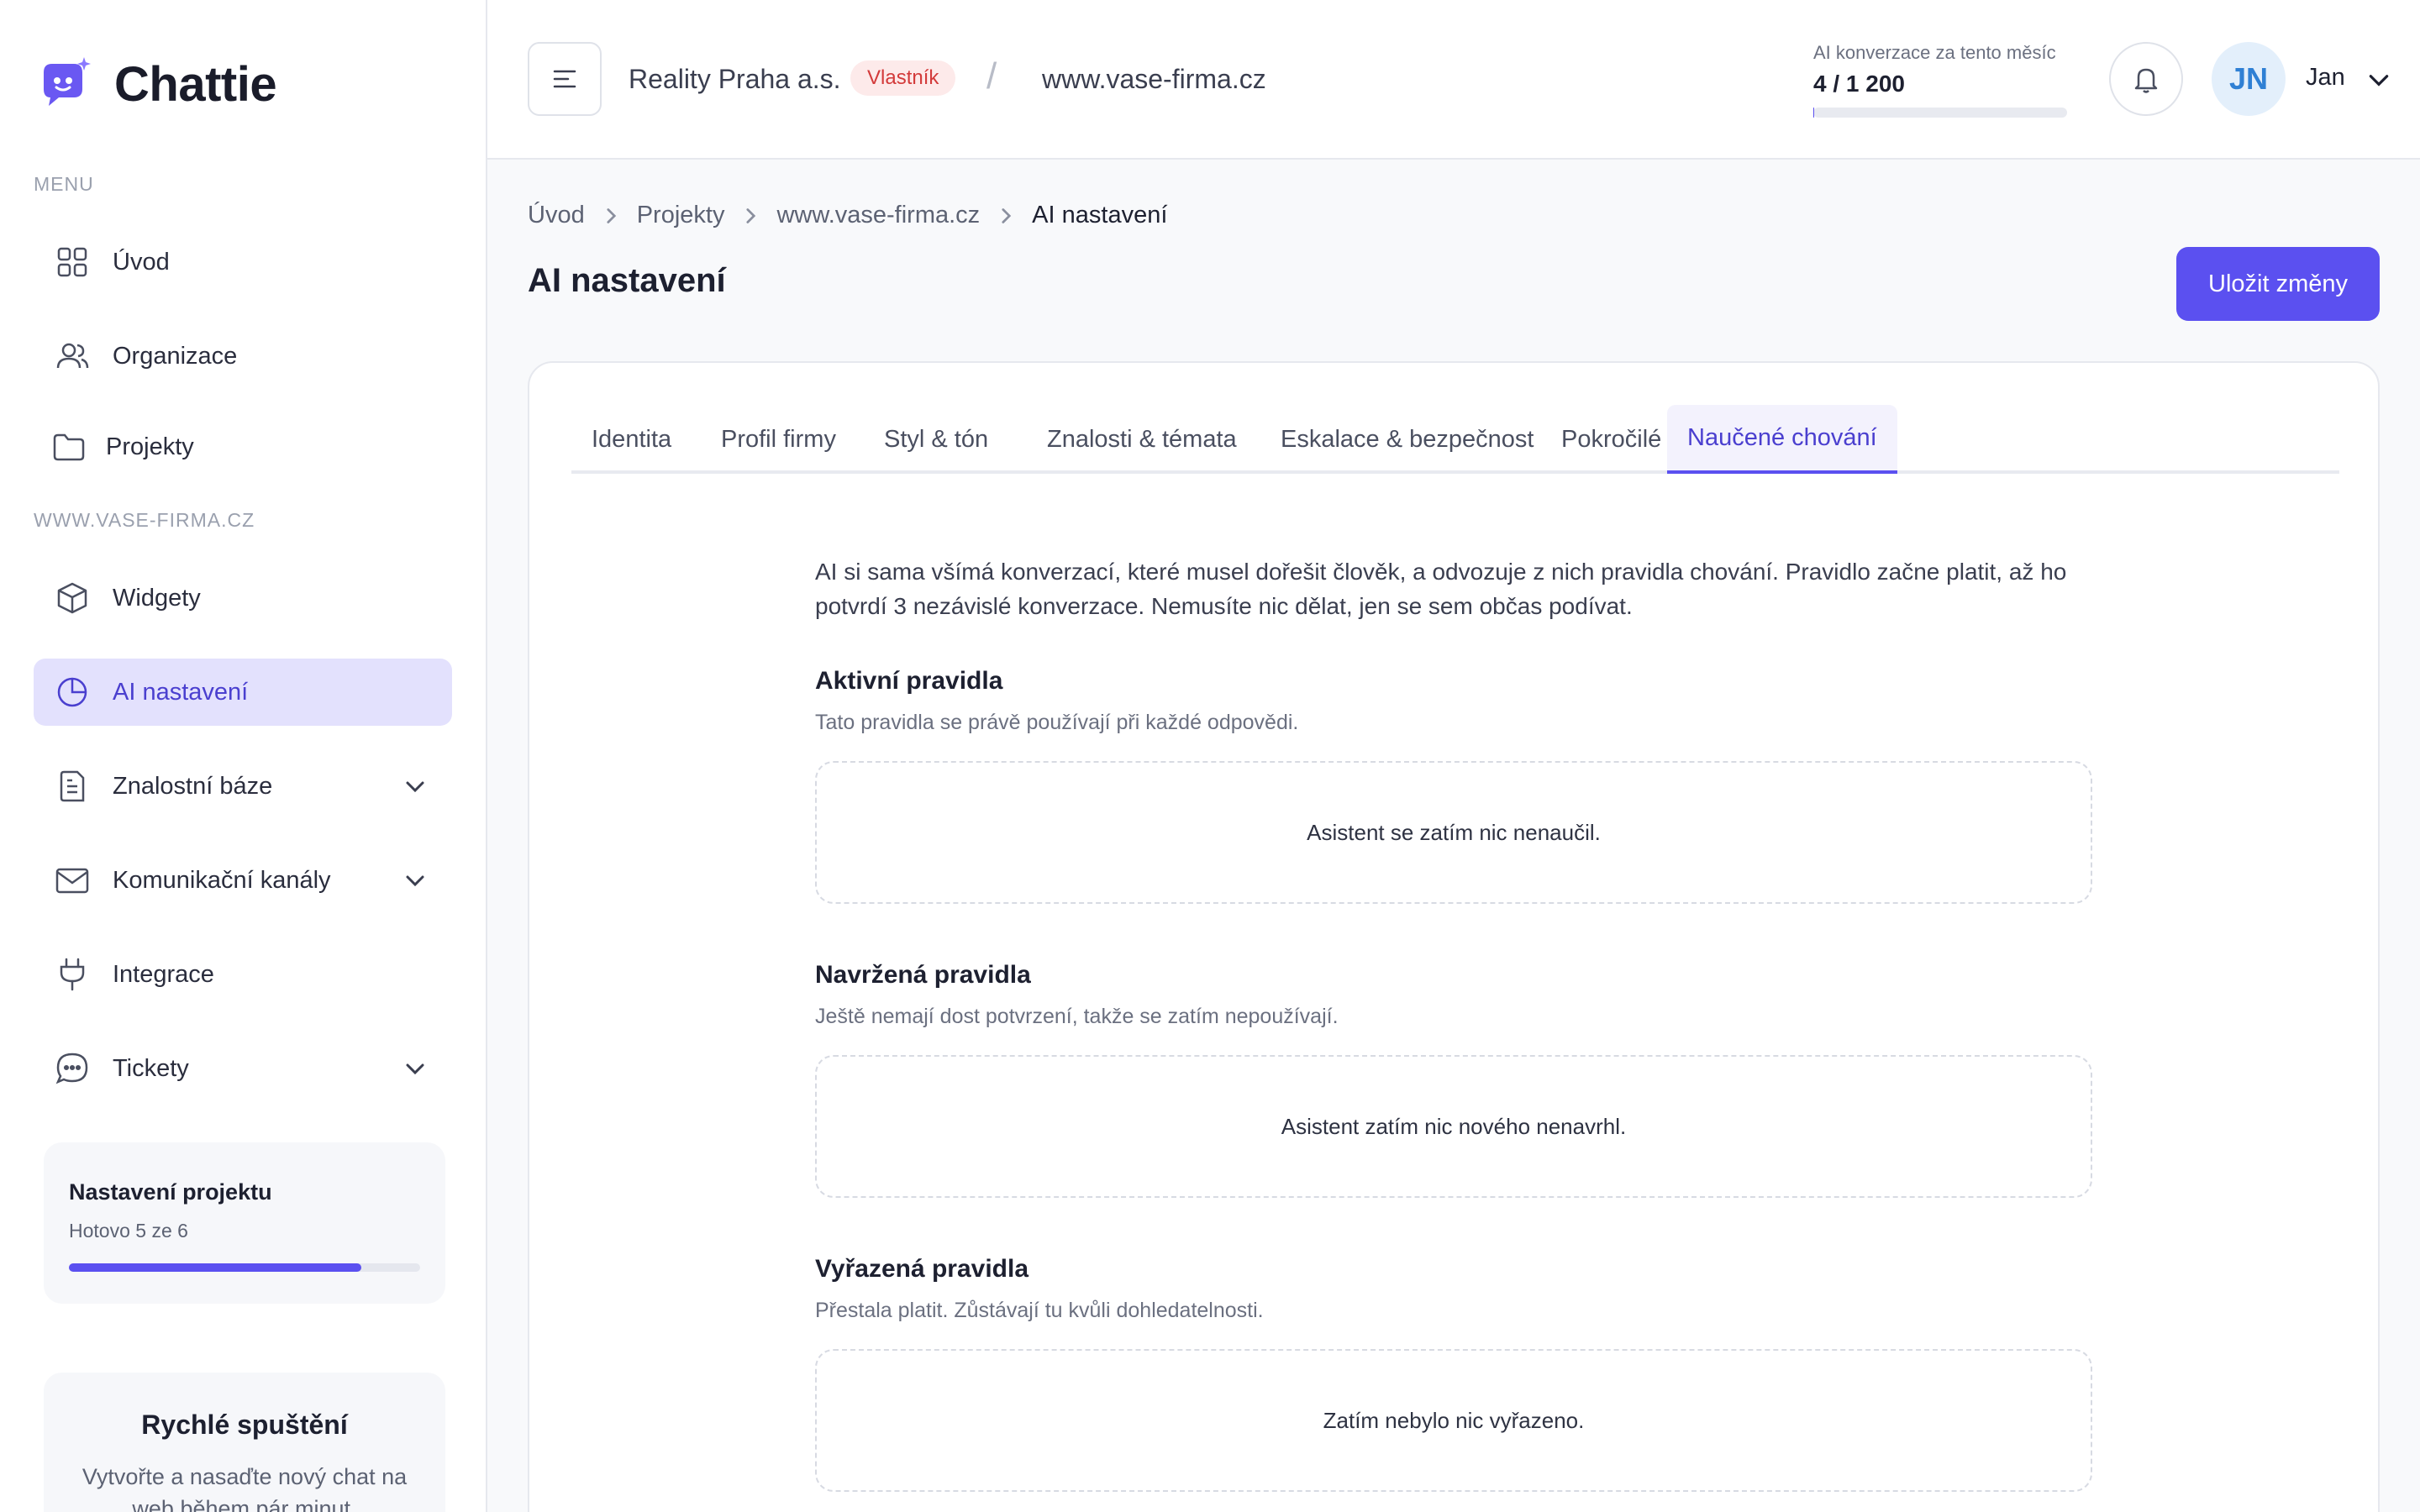 The height and width of the screenshot is (1512, 2420). Describe the element at coordinates (195, 84) in the screenshot. I see `brand-name: Chattie` at that location.